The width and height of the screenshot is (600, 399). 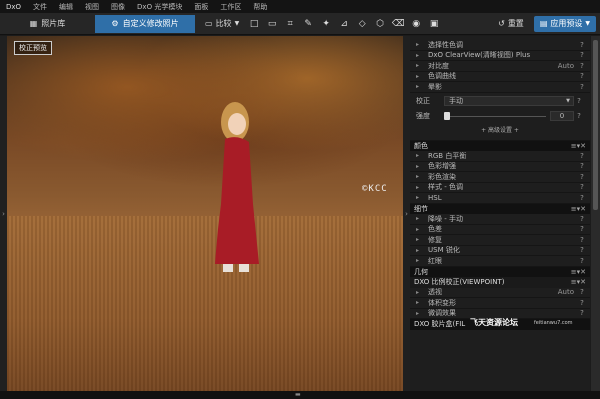 I want to click on tone-row: ▸ 晕影?, so click(x=500, y=87).